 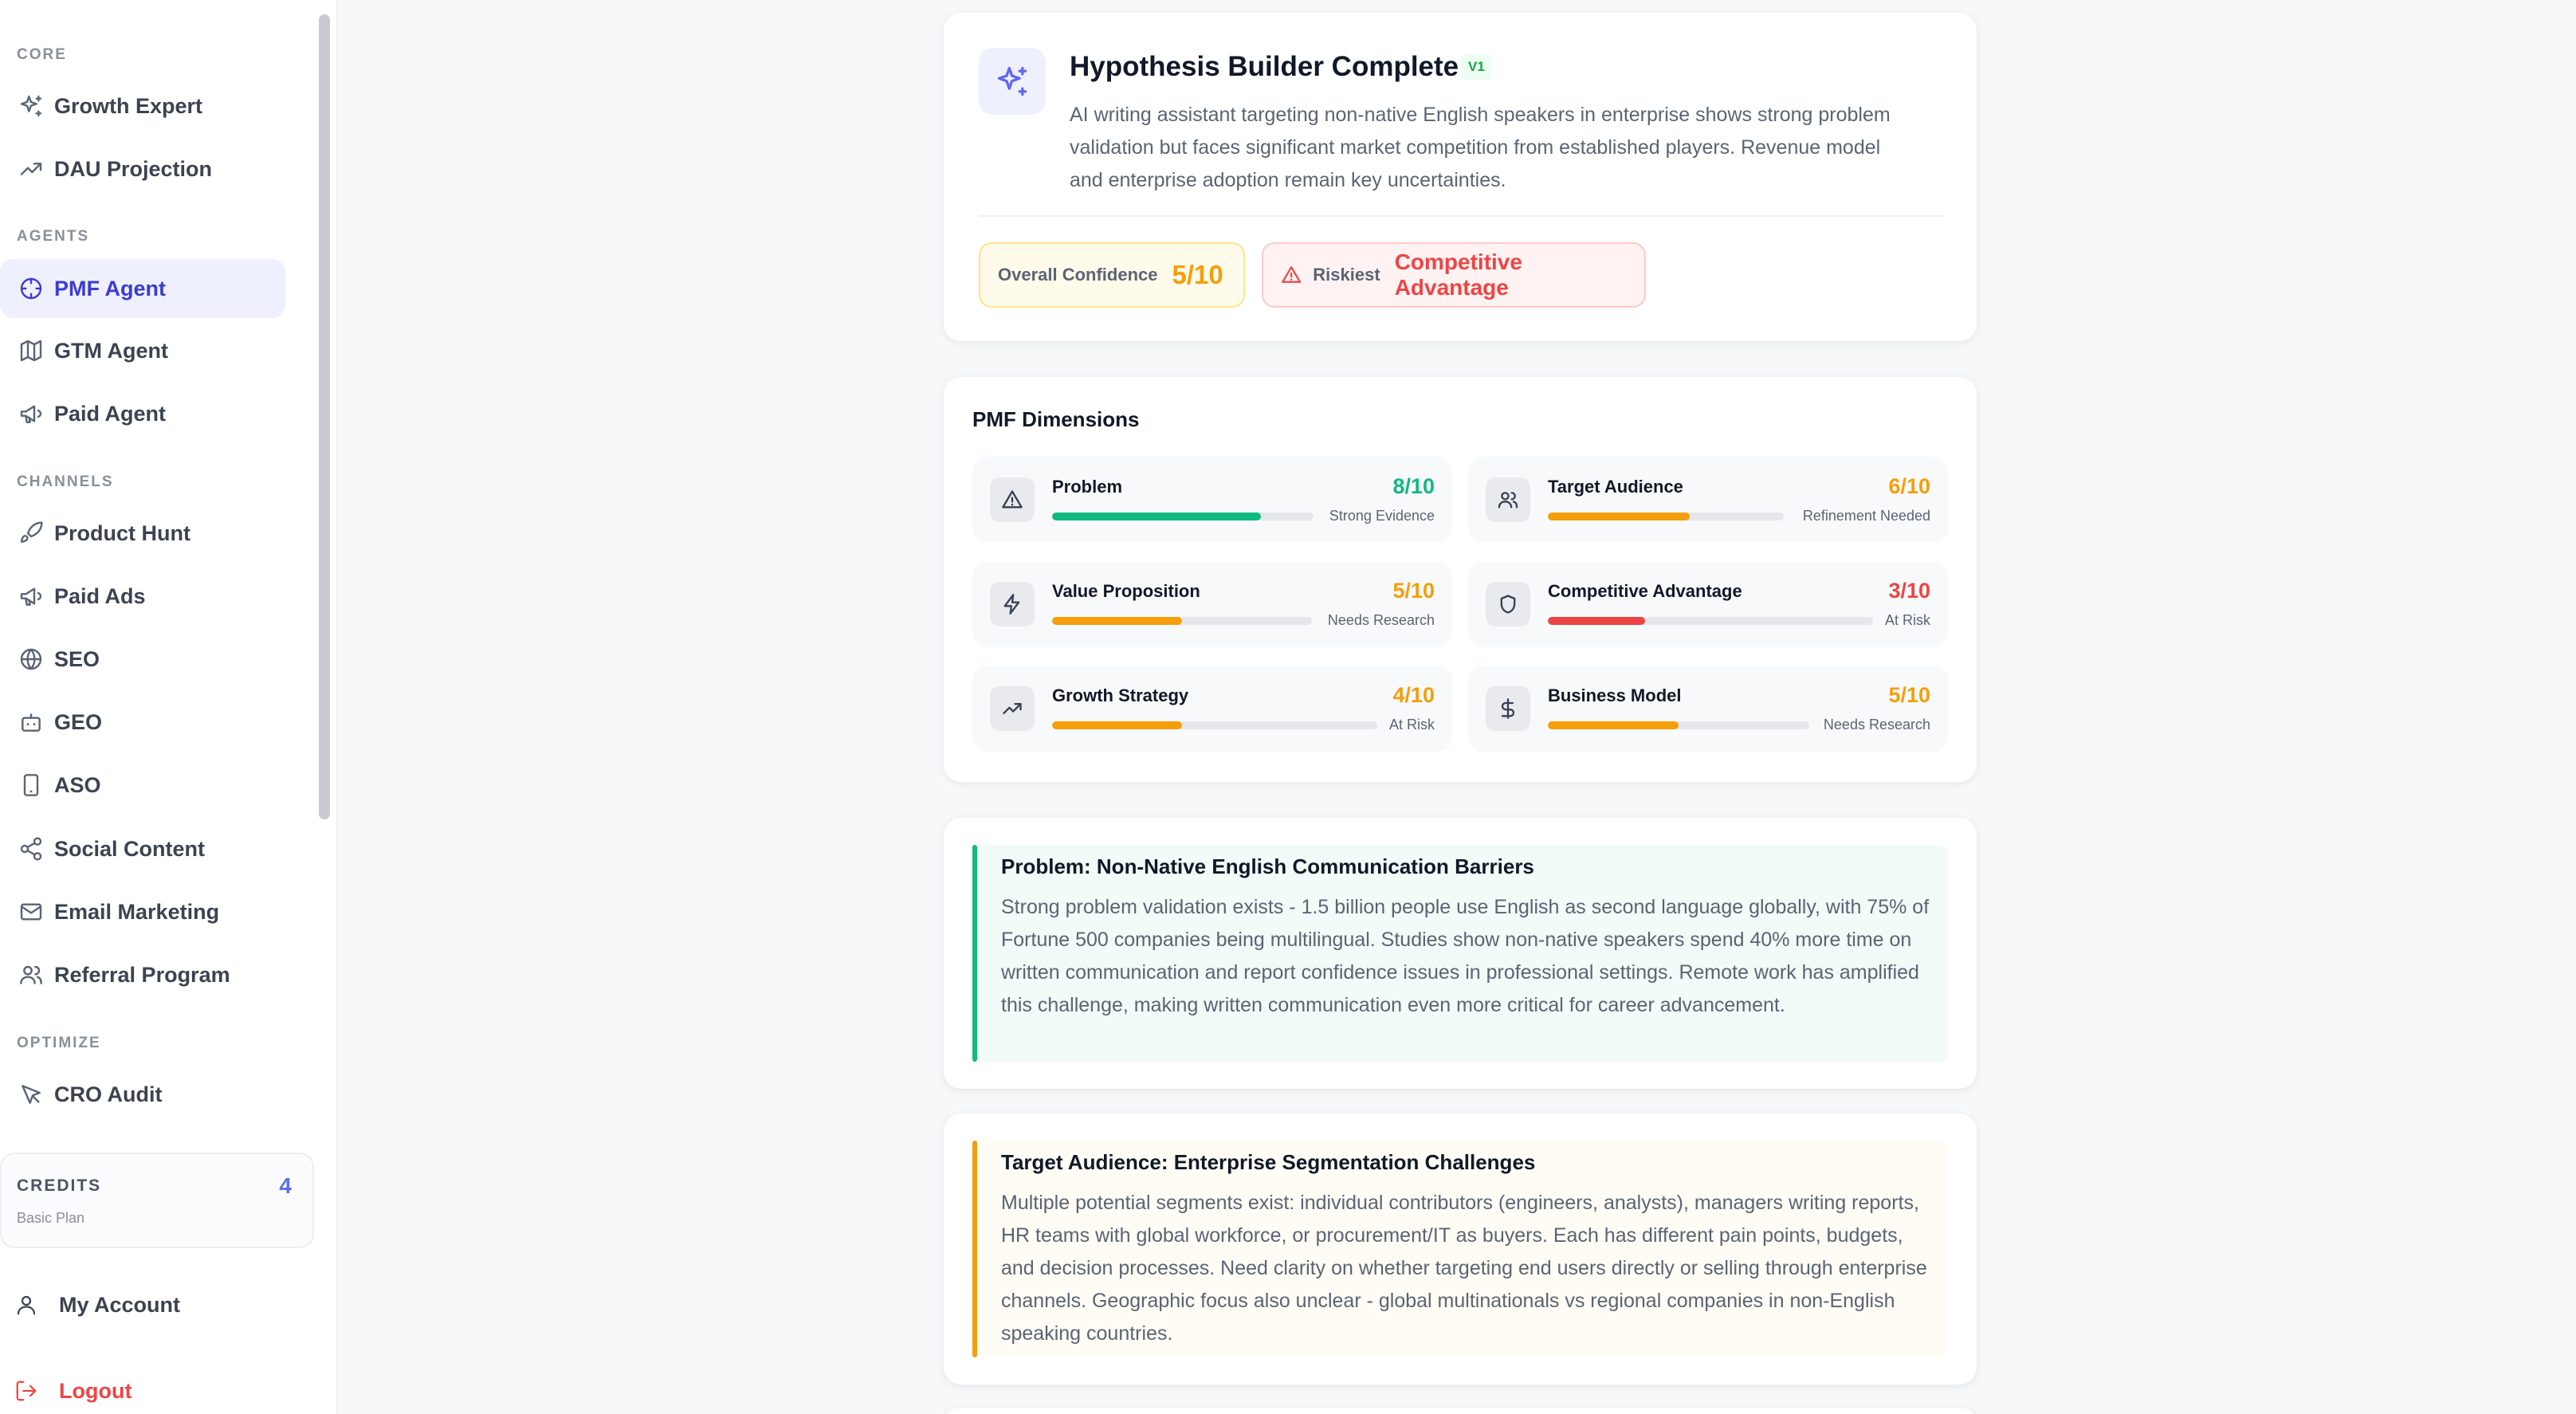 What do you see at coordinates (31, 785) in the screenshot?
I see `smartphone-icon` at bounding box center [31, 785].